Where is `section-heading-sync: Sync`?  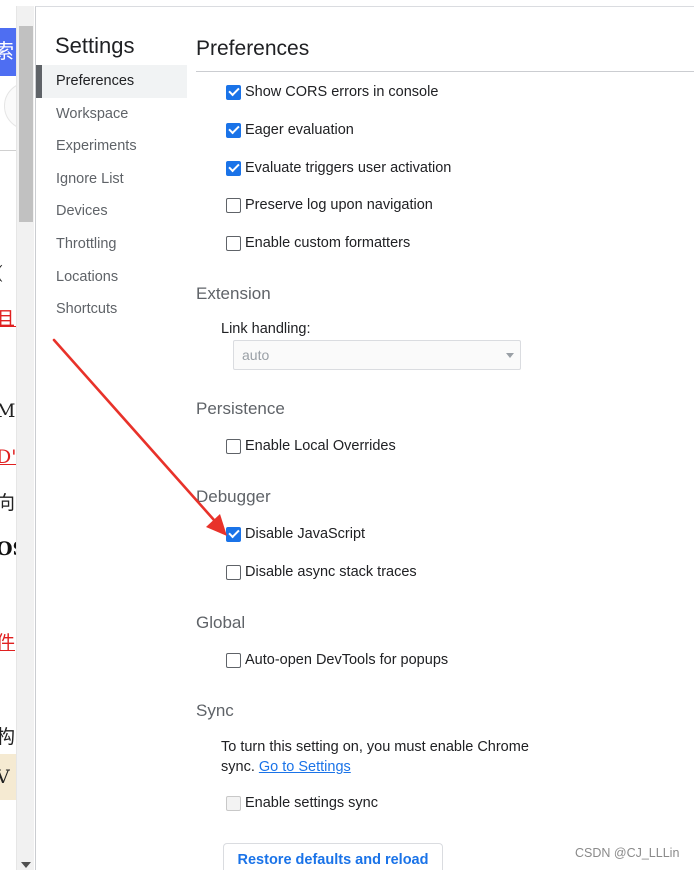
section-heading-sync: Sync is located at coordinates (215, 710).